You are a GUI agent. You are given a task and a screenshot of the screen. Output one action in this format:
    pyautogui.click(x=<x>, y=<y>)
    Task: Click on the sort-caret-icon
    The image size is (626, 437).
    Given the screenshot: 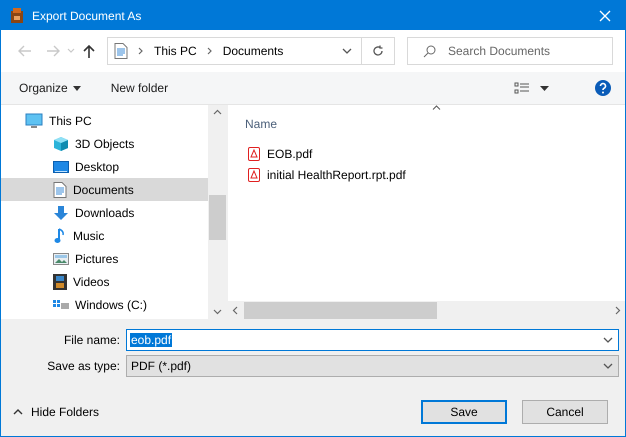 What is the action you would take?
    pyautogui.click(x=436, y=107)
    